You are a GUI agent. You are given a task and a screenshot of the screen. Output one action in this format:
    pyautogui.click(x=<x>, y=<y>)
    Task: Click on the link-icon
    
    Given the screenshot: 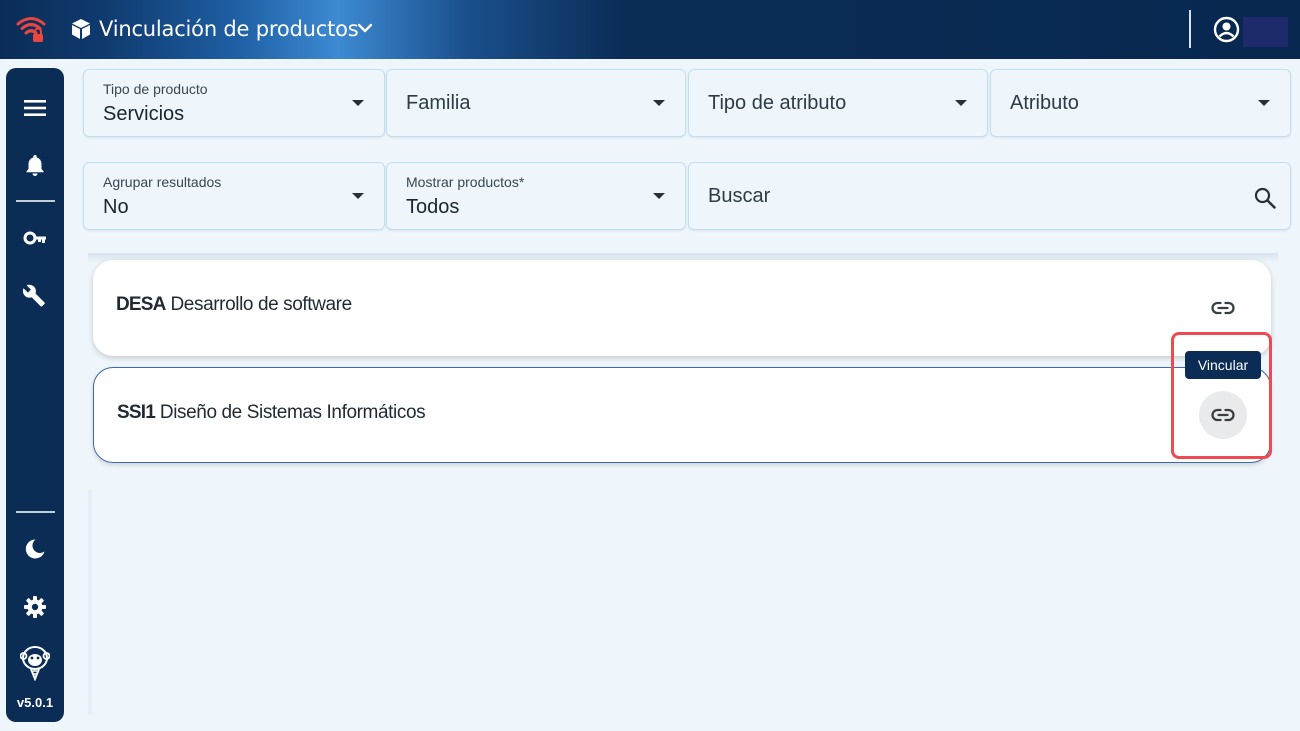 What is the action you would take?
    pyautogui.click(x=1223, y=308)
    